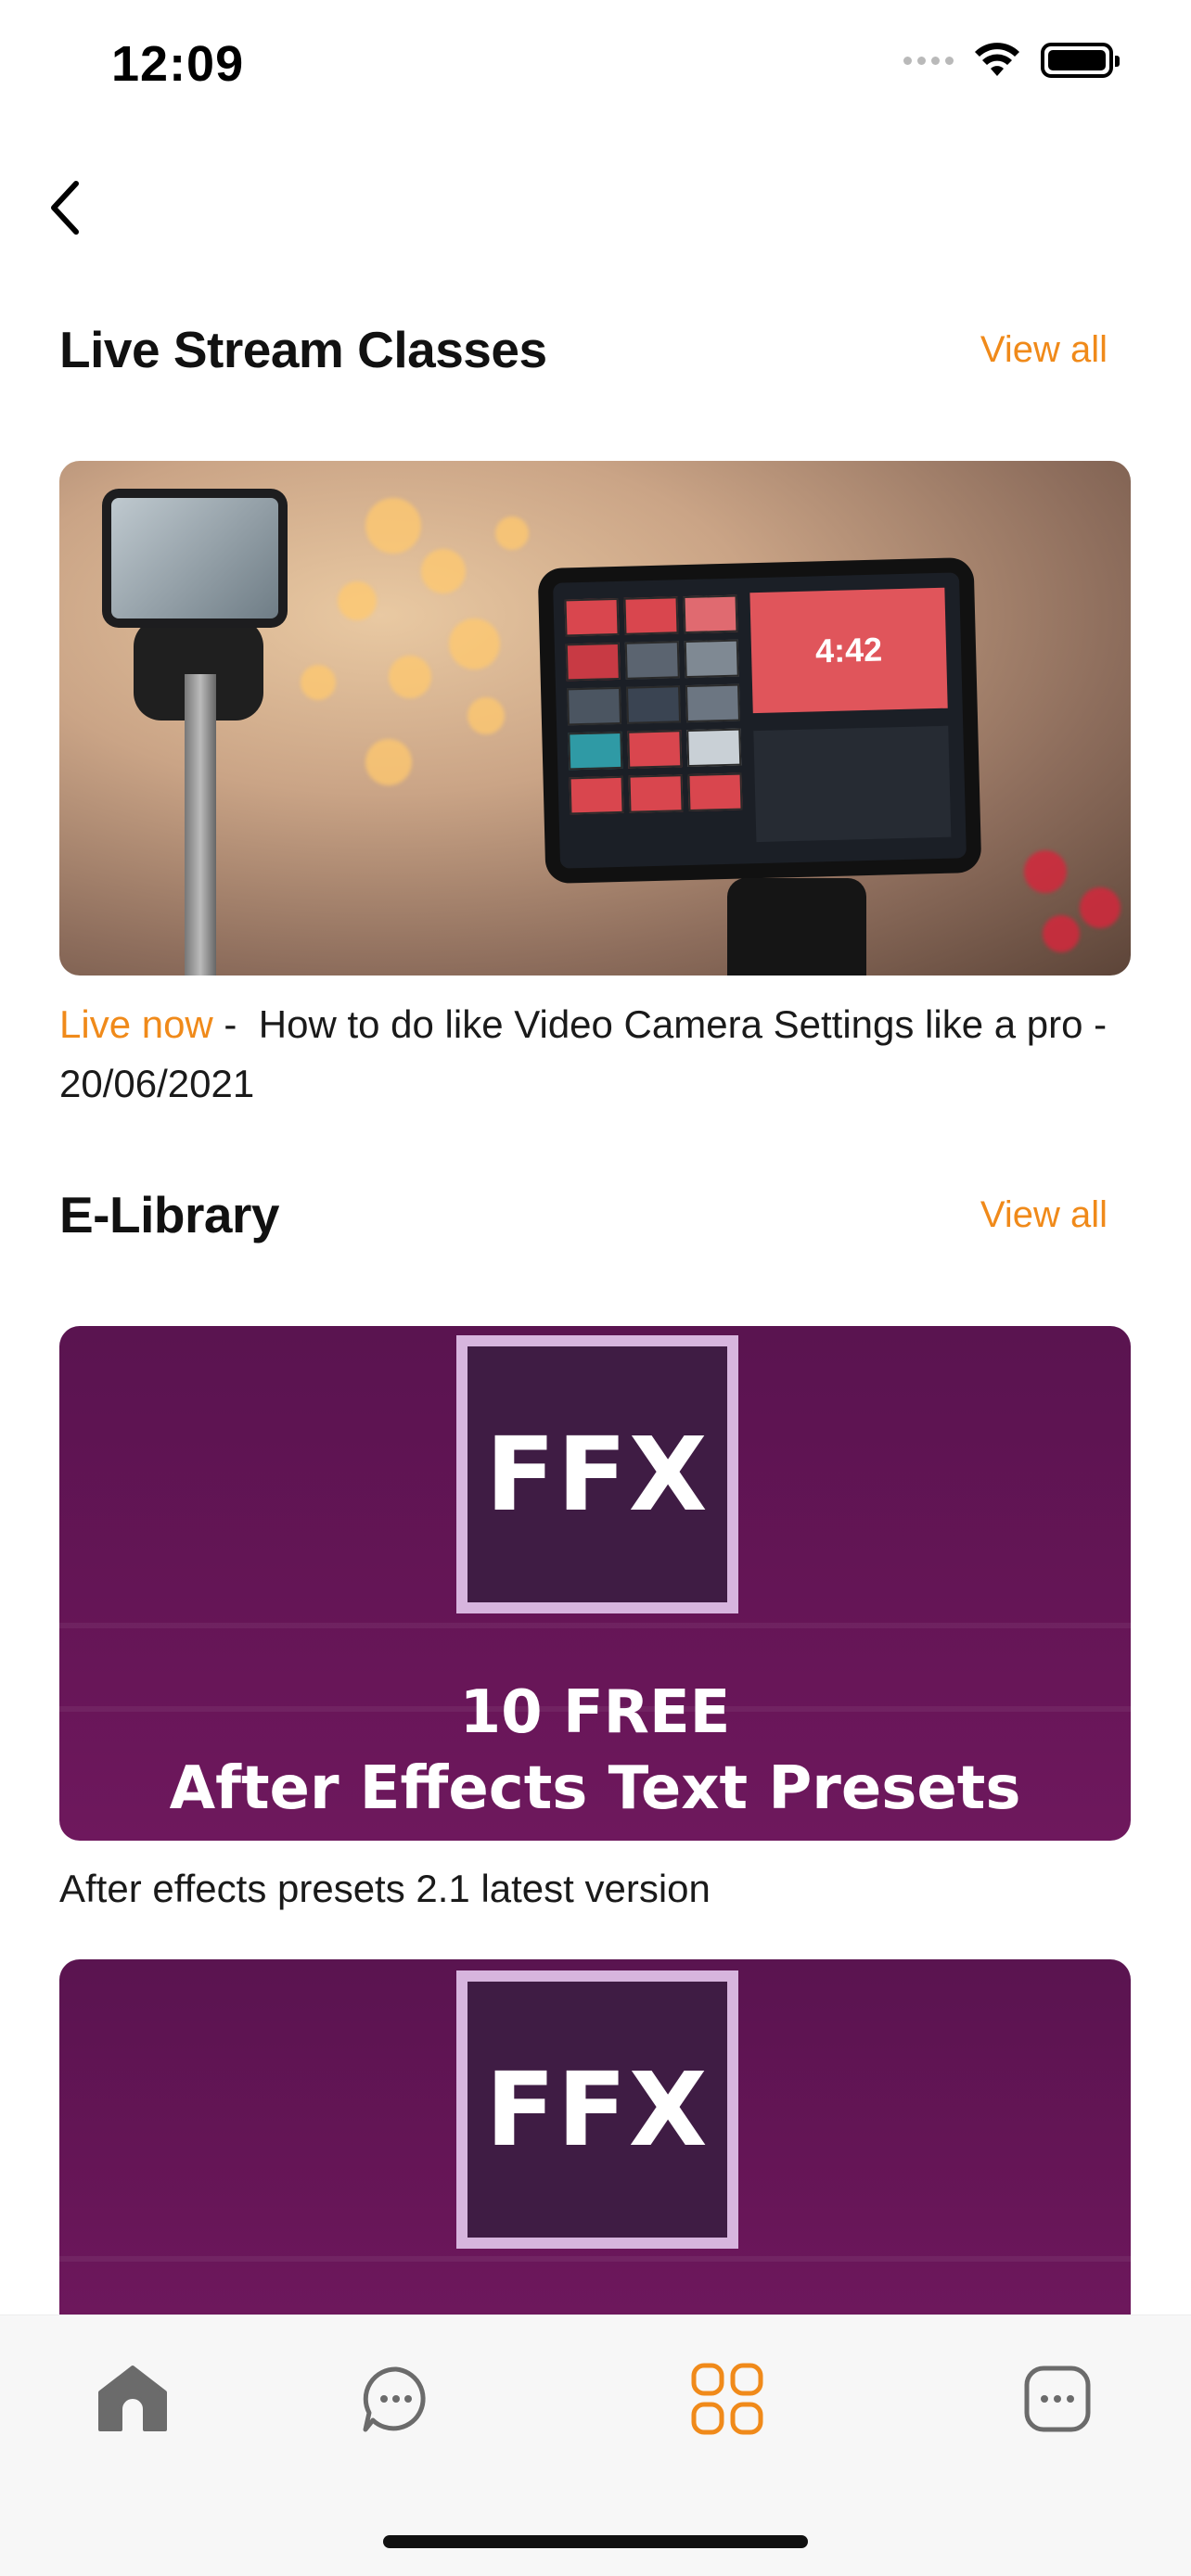  What do you see at coordinates (595, 69) in the screenshot?
I see `status-bar: 12:09` at bounding box center [595, 69].